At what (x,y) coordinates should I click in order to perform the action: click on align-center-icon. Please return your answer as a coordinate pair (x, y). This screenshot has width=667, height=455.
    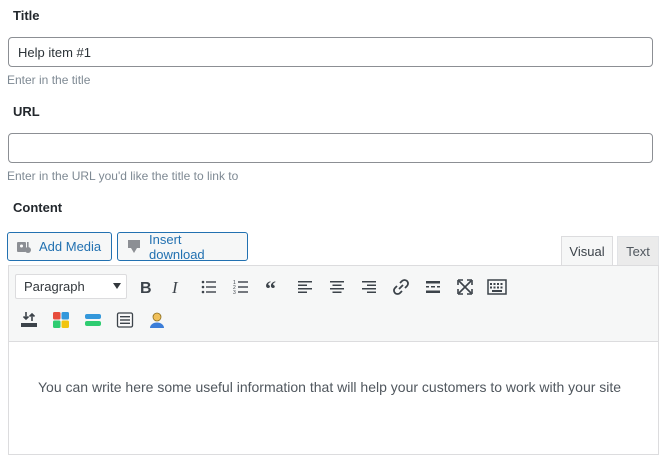
    Looking at the image, I should click on (337, 287).